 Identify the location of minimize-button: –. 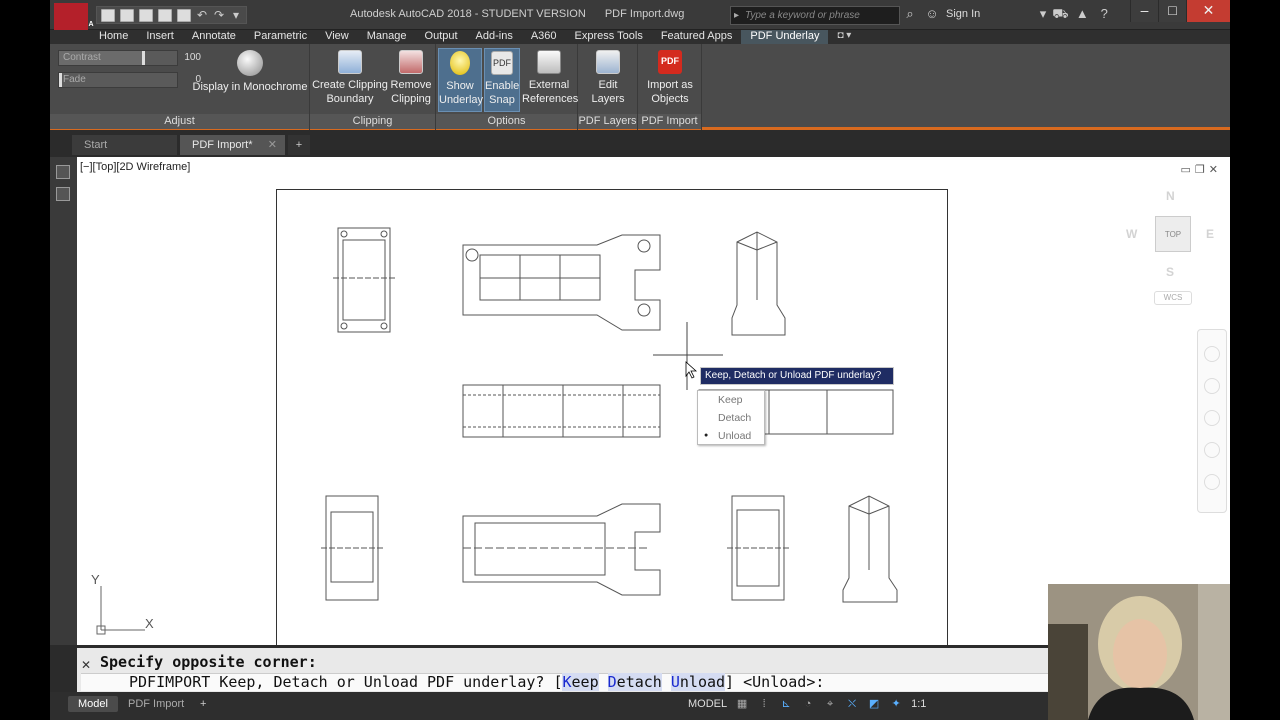
(1144, 11).